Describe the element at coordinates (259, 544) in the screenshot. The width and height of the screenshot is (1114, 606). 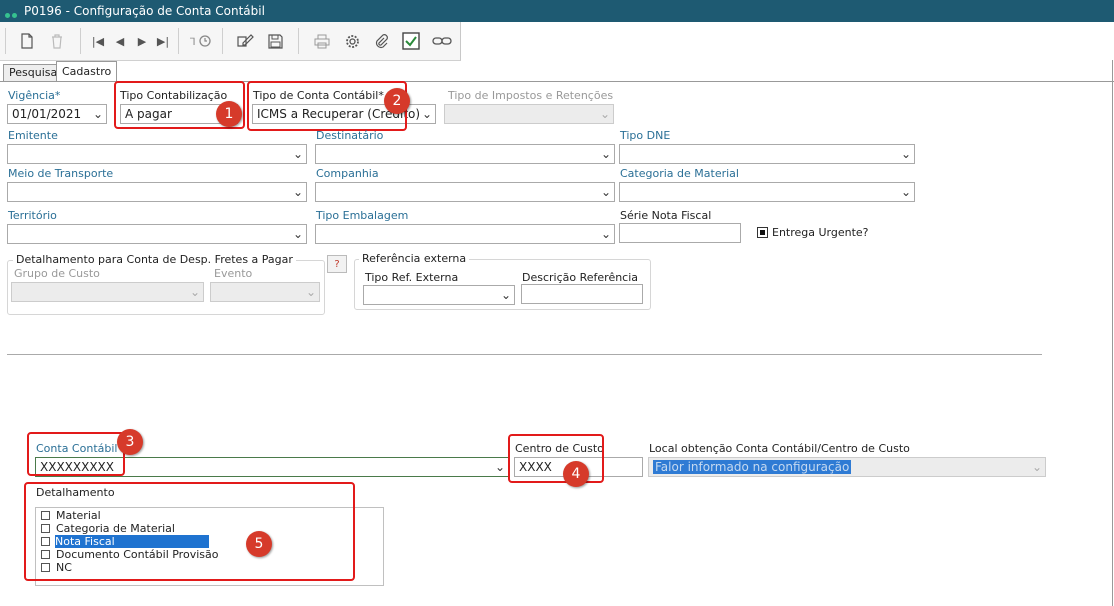
I see `annotation-badge-5: 5` at that location.